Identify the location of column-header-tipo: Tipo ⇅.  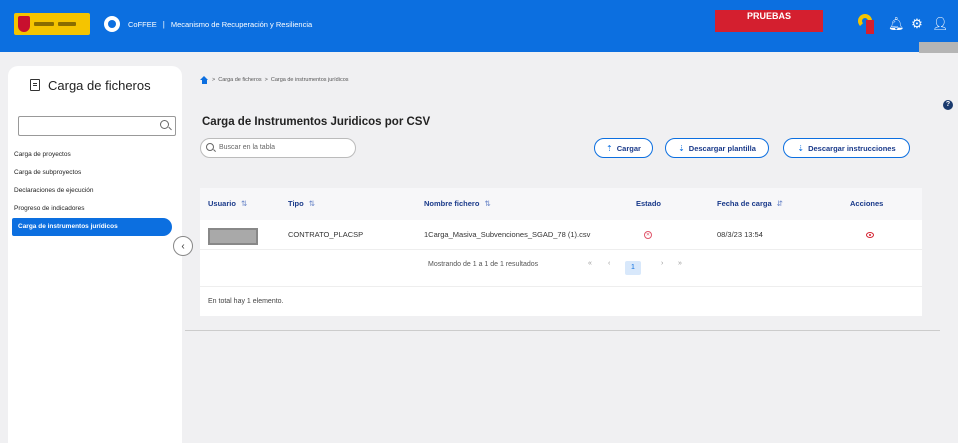
(301, 203).